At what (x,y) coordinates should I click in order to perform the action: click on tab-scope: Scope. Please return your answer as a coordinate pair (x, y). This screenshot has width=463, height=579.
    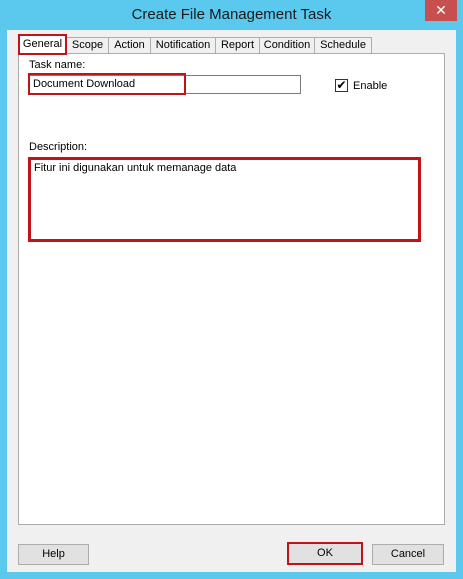
    Looking at the image, I should click on (87, 45).